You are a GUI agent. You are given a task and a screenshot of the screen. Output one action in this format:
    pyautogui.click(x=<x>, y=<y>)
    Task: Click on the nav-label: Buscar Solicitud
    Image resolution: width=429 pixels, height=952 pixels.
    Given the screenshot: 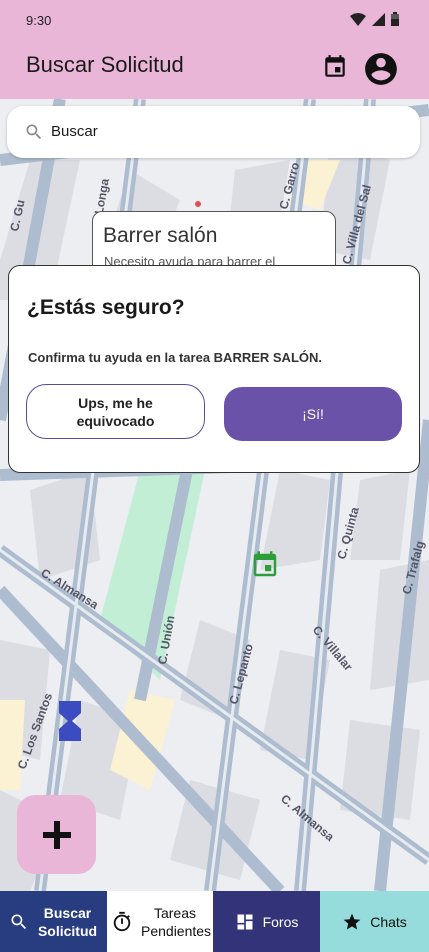 What is the action you would take?
    pyautogui.click(x=67, y=921)
    